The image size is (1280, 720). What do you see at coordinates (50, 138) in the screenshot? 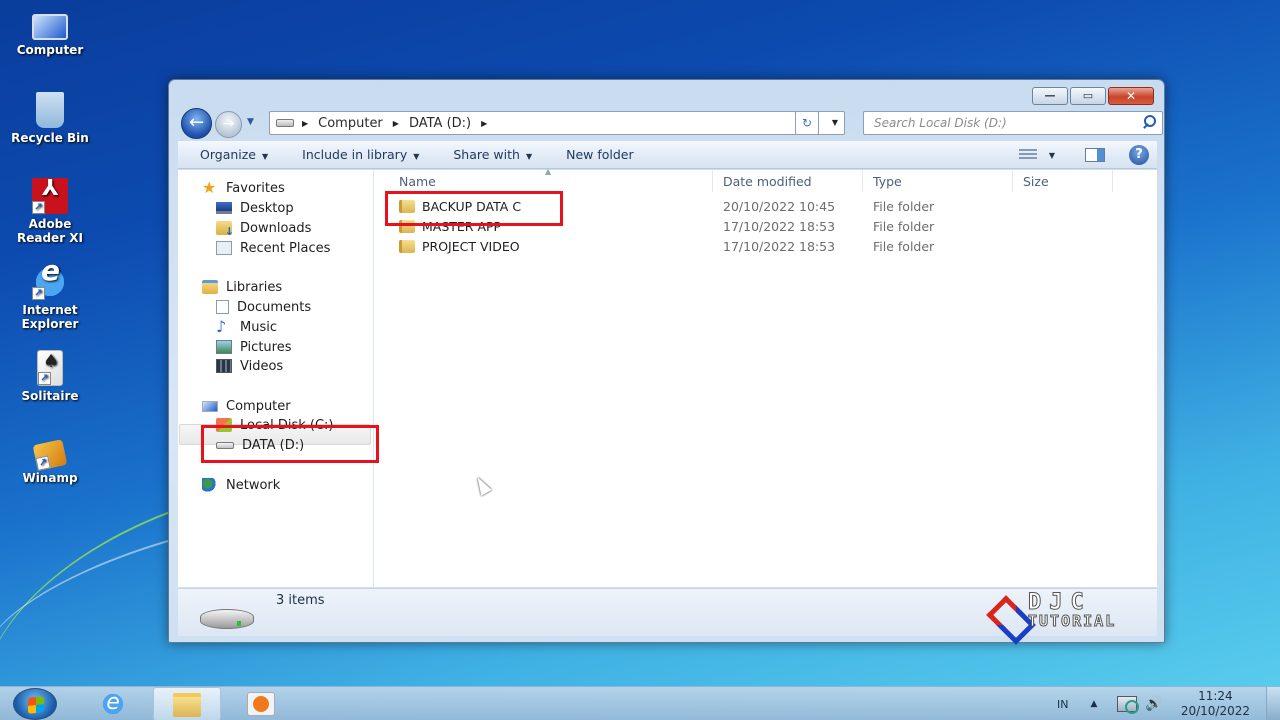
I see `desktop-icon-label: Recycle Bin` at bounding box center [50, 138].